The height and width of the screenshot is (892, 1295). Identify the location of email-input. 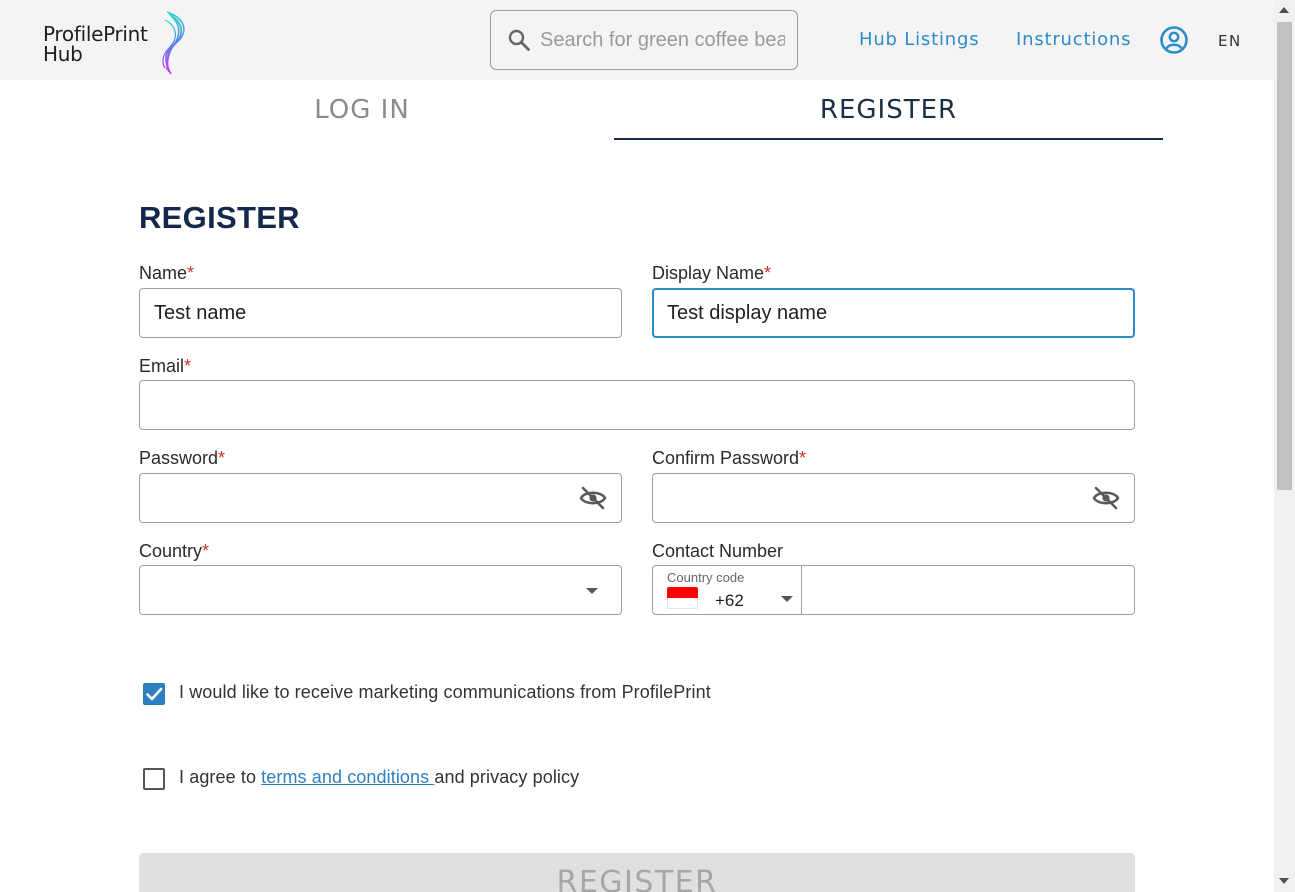
(634, 405).